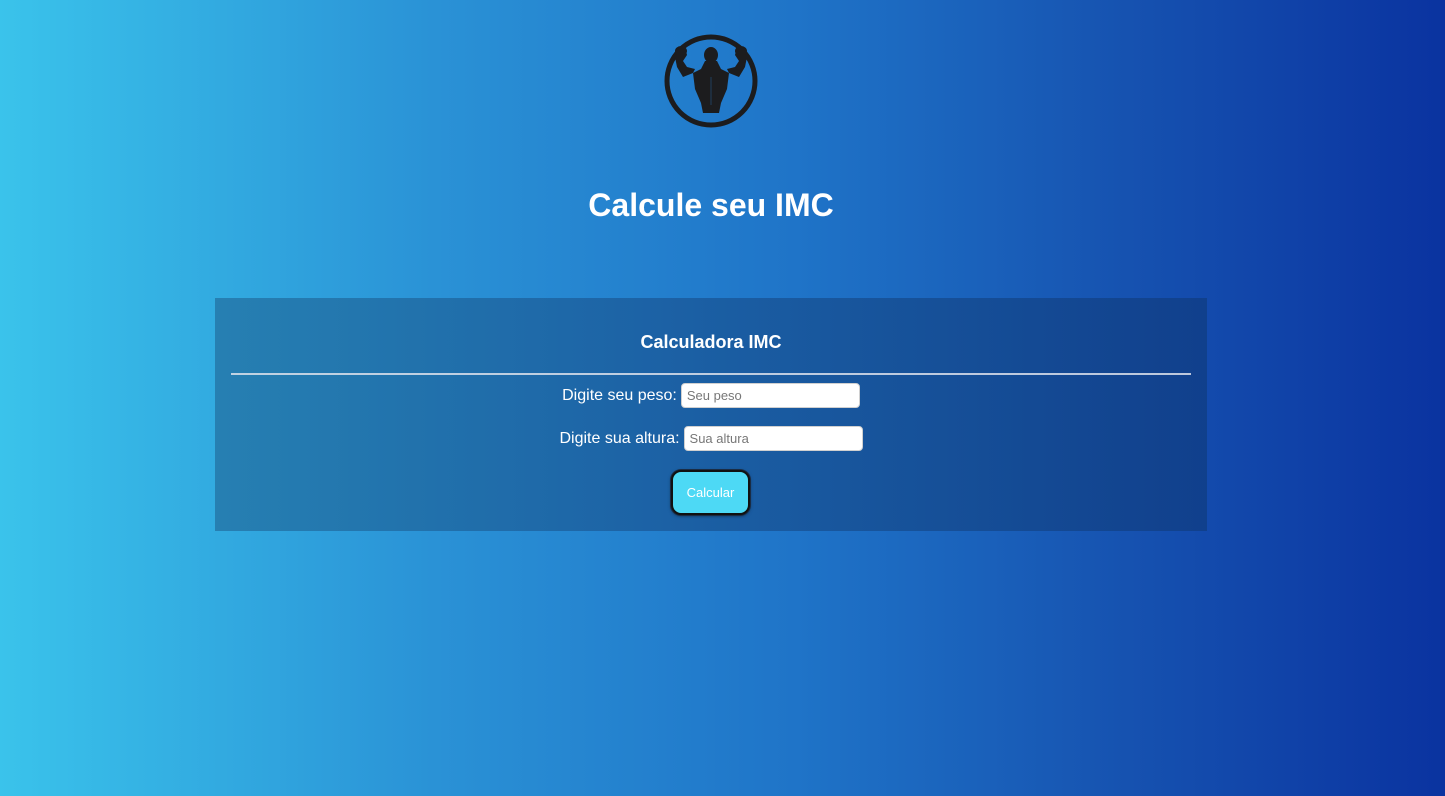 Image resolution: width=1445 pixels, height=796 pixels. I want to click on divider, so click(711, 374).